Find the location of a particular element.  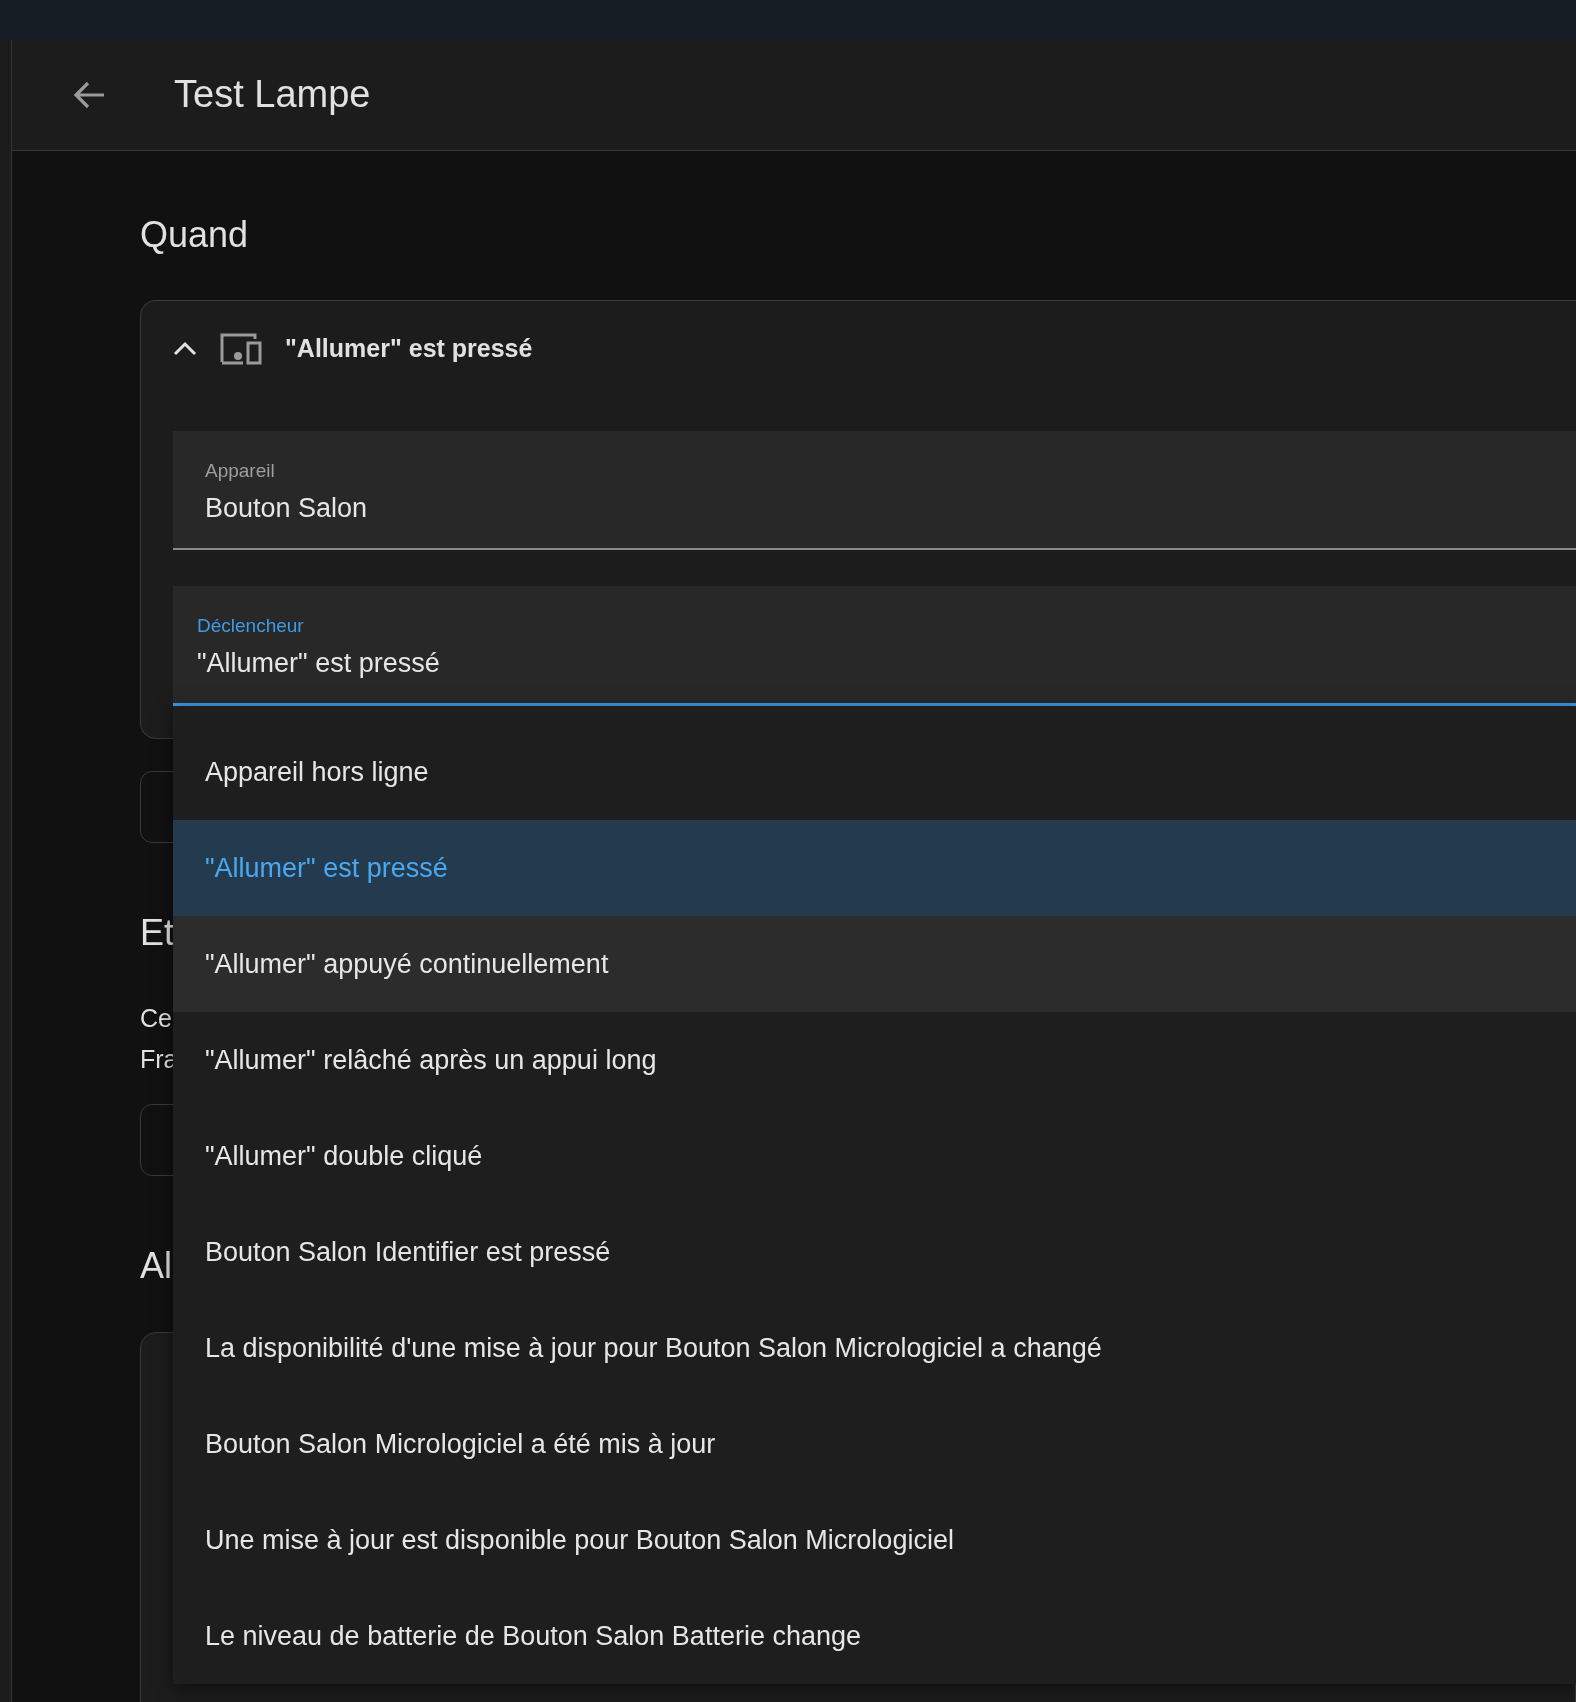

section-heading: Al is located at coordinates (156, 1266).